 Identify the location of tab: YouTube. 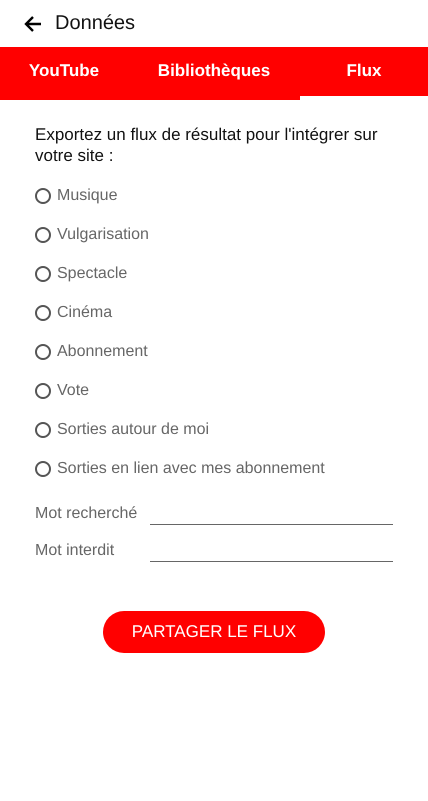
(64, 73).